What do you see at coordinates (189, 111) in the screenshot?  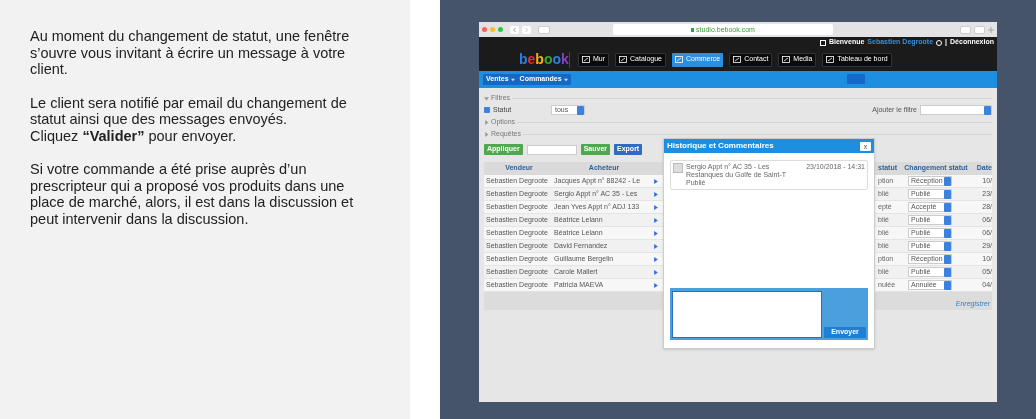 I see `instruction-text: Le client sera notifié par email du changement de statut ainsi que des messages envoyés.` at bounding box center [189, 111].